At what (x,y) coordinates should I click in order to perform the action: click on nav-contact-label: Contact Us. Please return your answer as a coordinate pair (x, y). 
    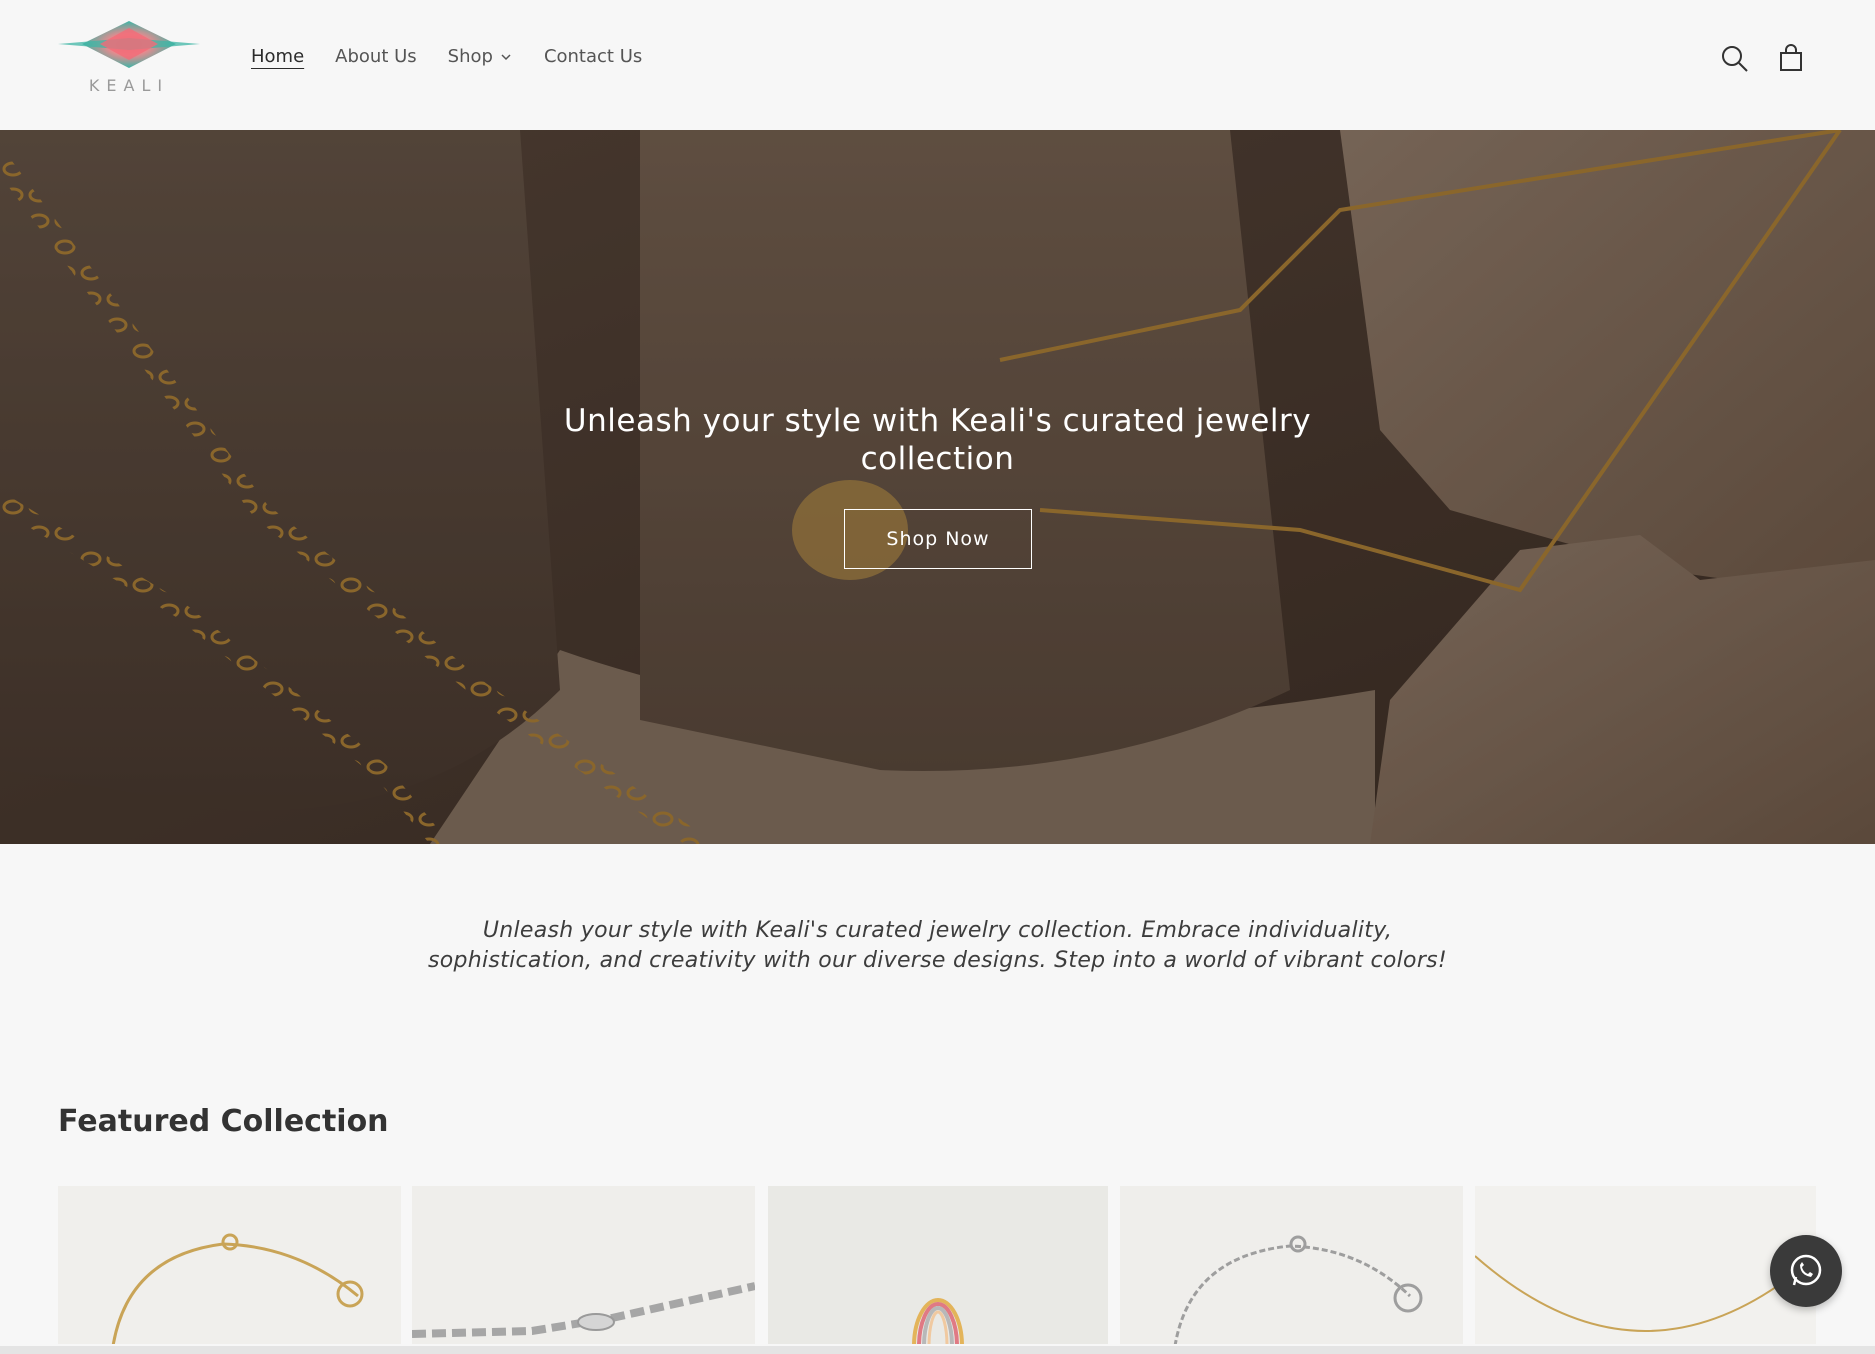
    Looking at the image, I should click on (593, 56).